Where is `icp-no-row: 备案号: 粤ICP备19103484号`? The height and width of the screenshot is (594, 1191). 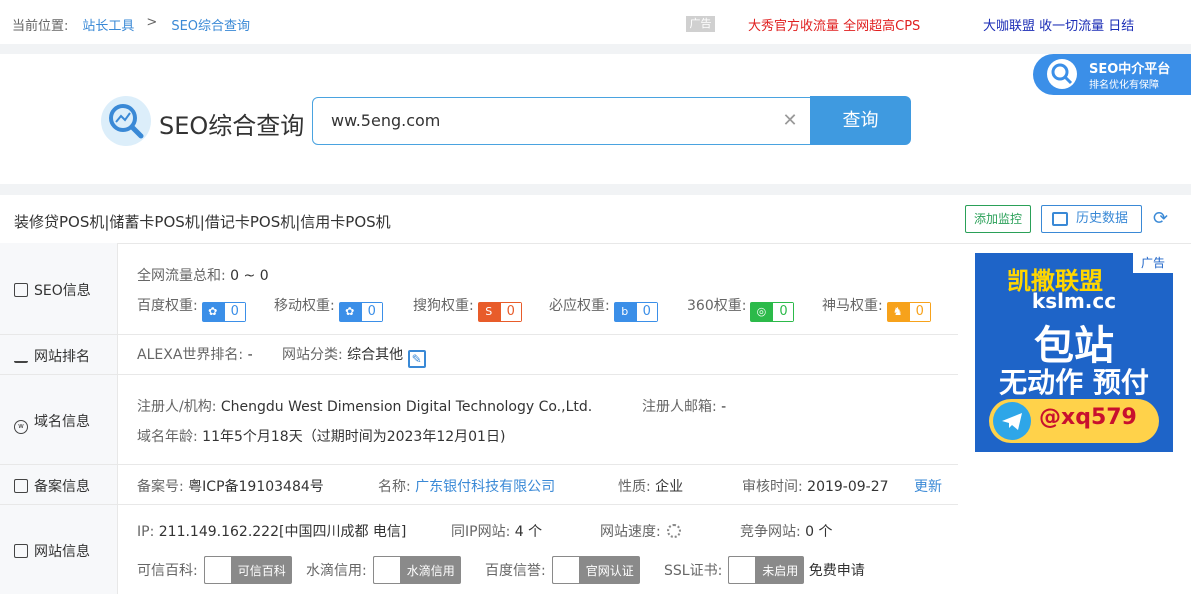
icp-no-row: 备案号: 粤ICP备19103484号 is located at coordinates (230, 487).